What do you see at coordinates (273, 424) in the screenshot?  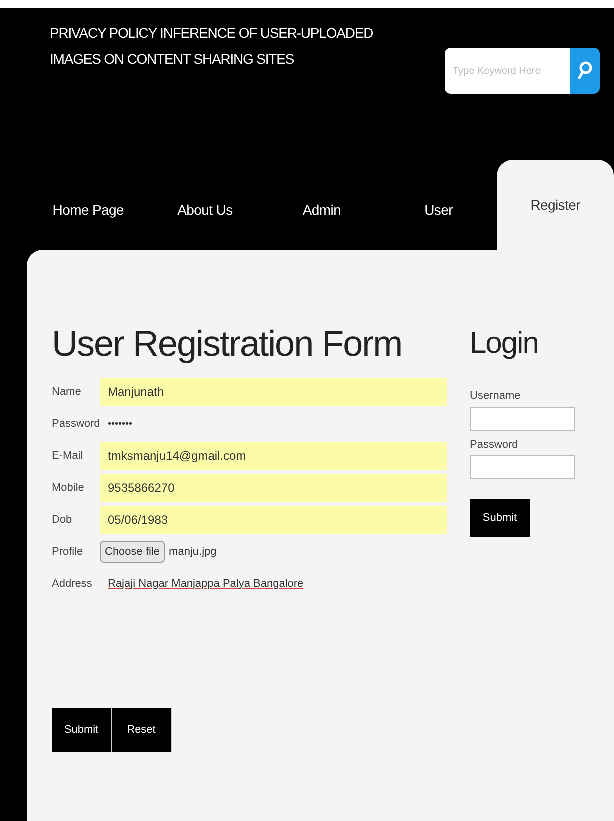 I see `password-field: •••••••` at bounding box center [273, 424].